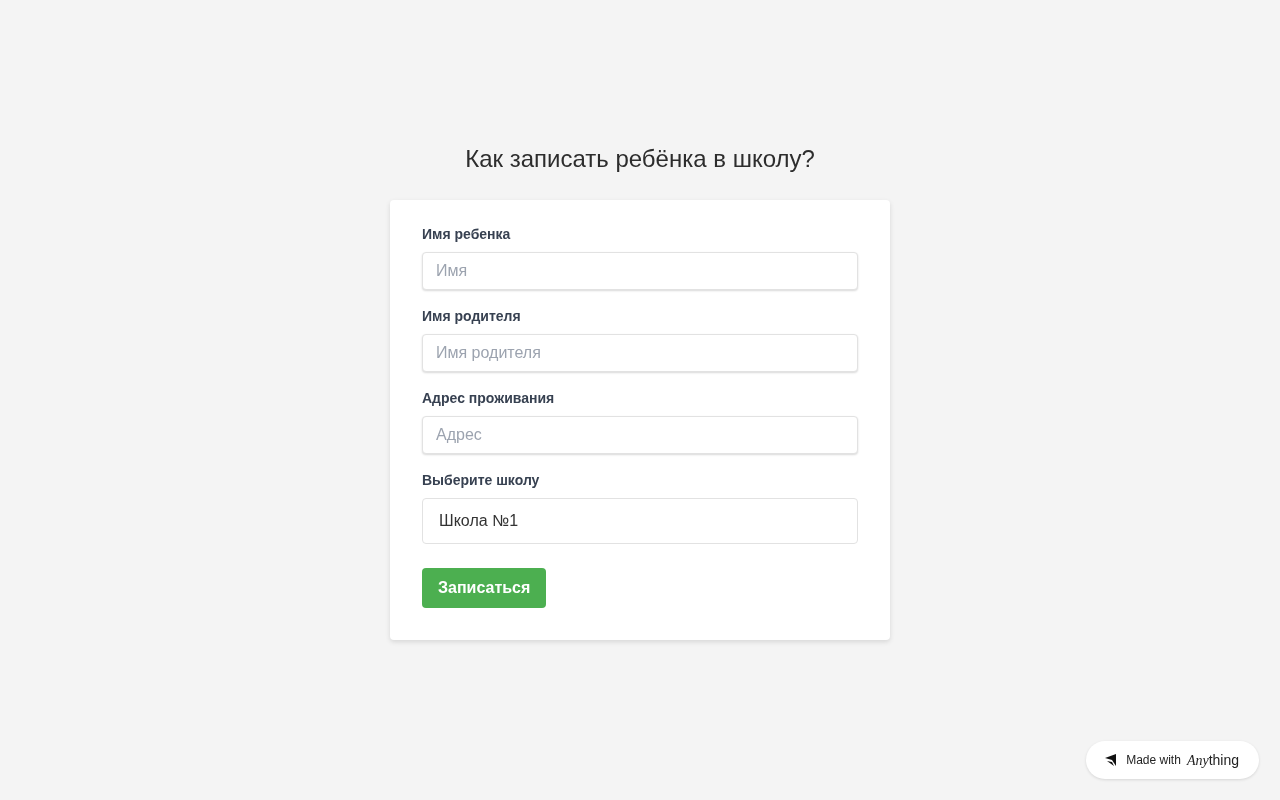  What do you see at coordinates (640, 159) in the screenshot?
I see `page-title: Как записать ребёнка в школу?` at bounding box center [640, 159].